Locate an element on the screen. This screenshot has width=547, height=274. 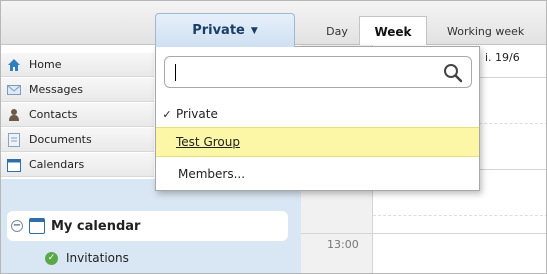
invitations-icon: ✓ is located at coordinates (51, 258).